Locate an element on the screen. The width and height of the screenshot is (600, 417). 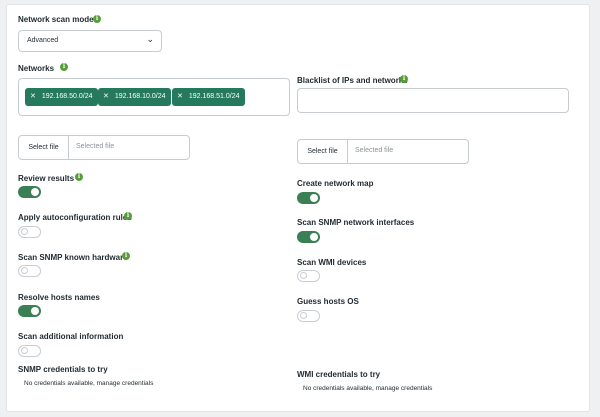
blacklist-label: Blacklist of IPs and networks is located at coordinates (352, 80).